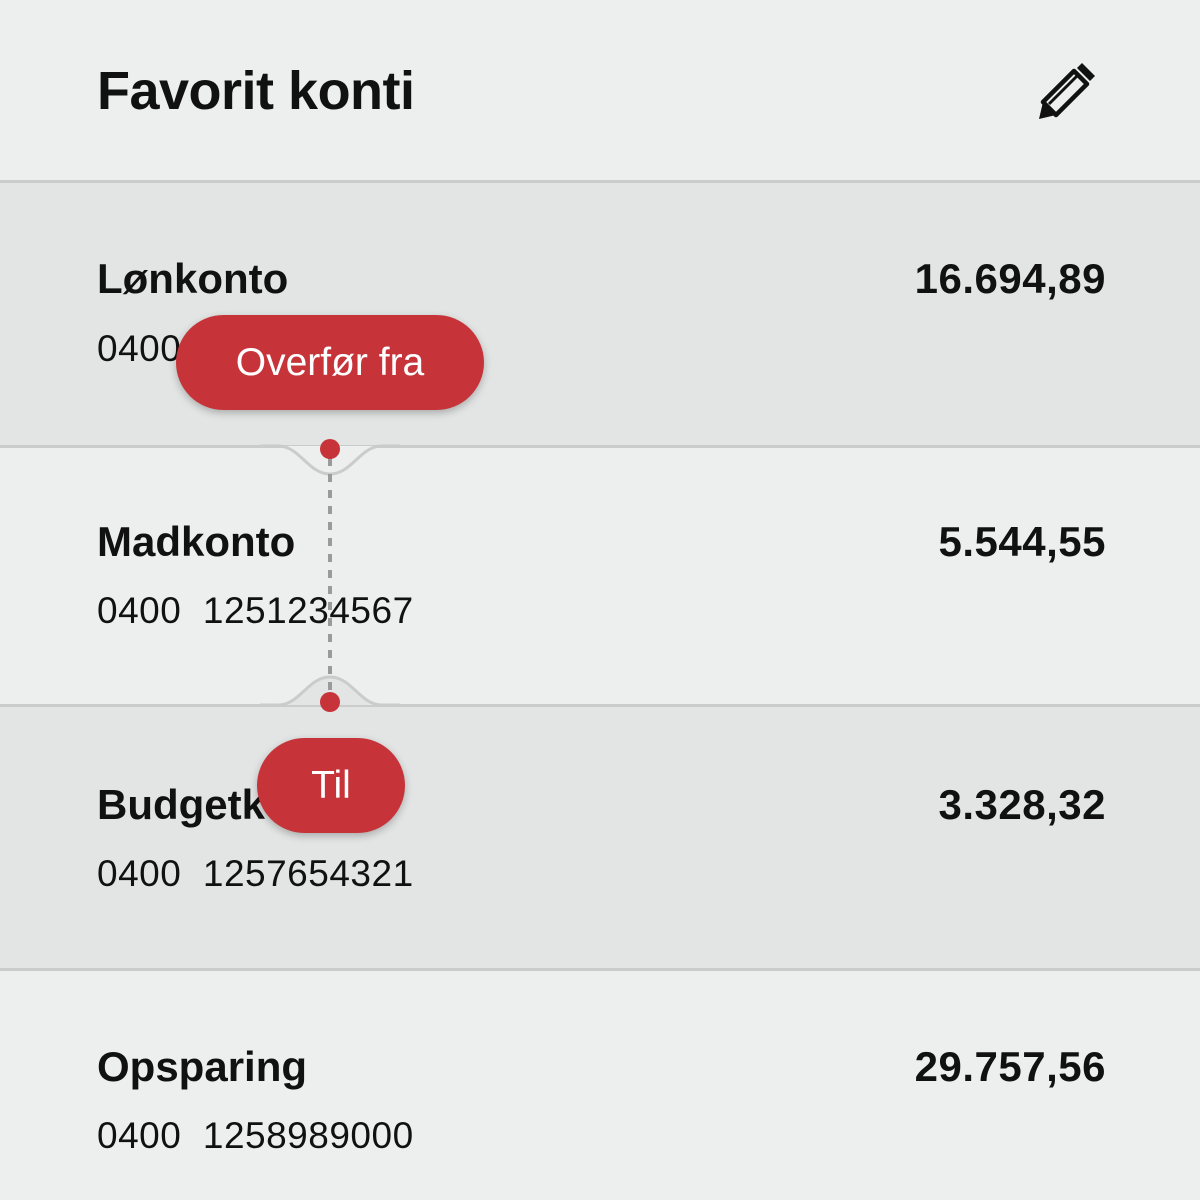 Image resolution: width=1200 pixels, height=1200 pixels. What do you see at coordinates (330, 449) in the screenshot?
I see `transfer-from-handle` at bounding box center [330, 449].